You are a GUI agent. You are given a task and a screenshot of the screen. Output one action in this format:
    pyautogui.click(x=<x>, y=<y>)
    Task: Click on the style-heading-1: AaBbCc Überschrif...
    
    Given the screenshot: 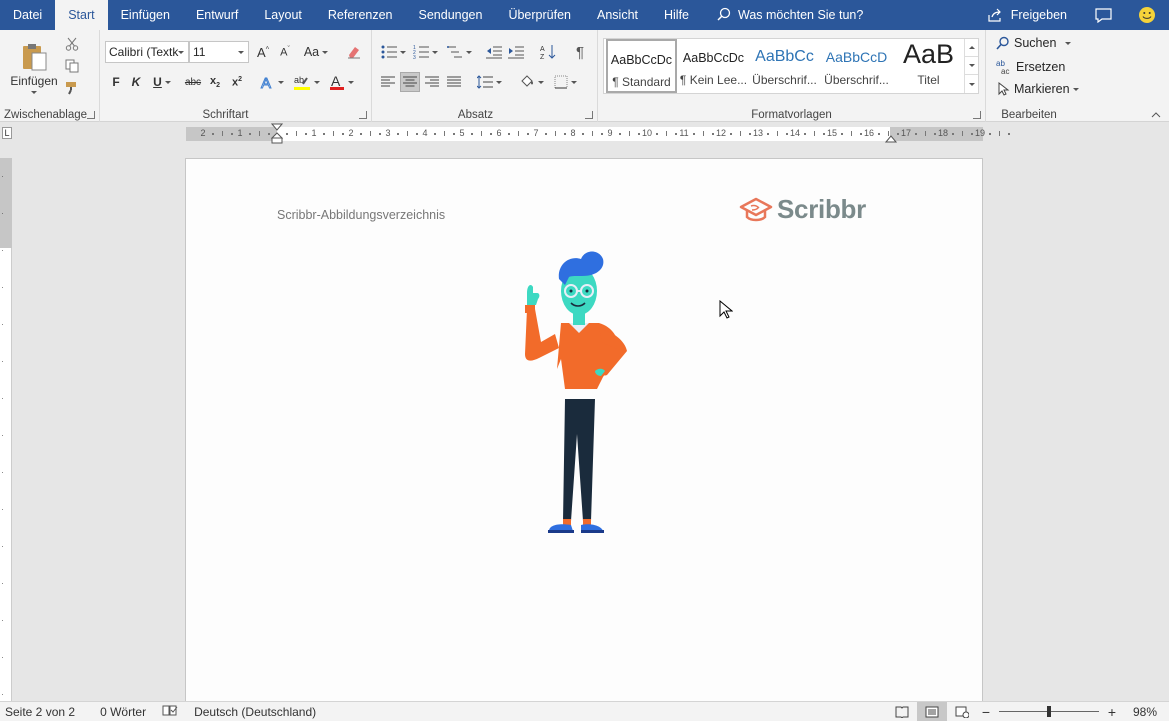 What is the action you would take?
    pyautogui.click(x=784, y=66)
    